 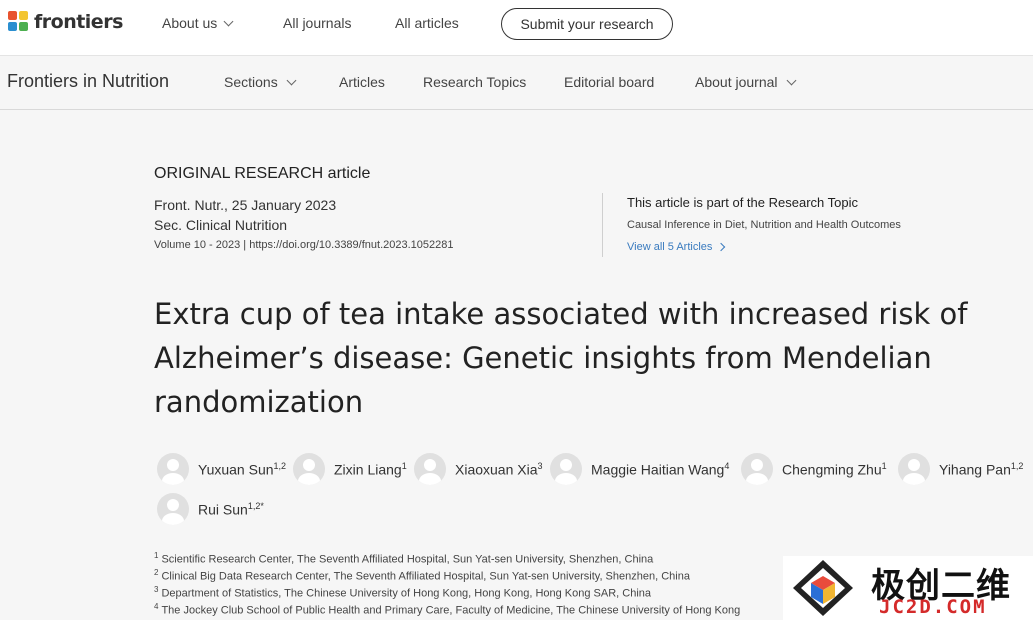 I want to click on journal-nav-articles-label: Articles, so click(x=362, y=82).